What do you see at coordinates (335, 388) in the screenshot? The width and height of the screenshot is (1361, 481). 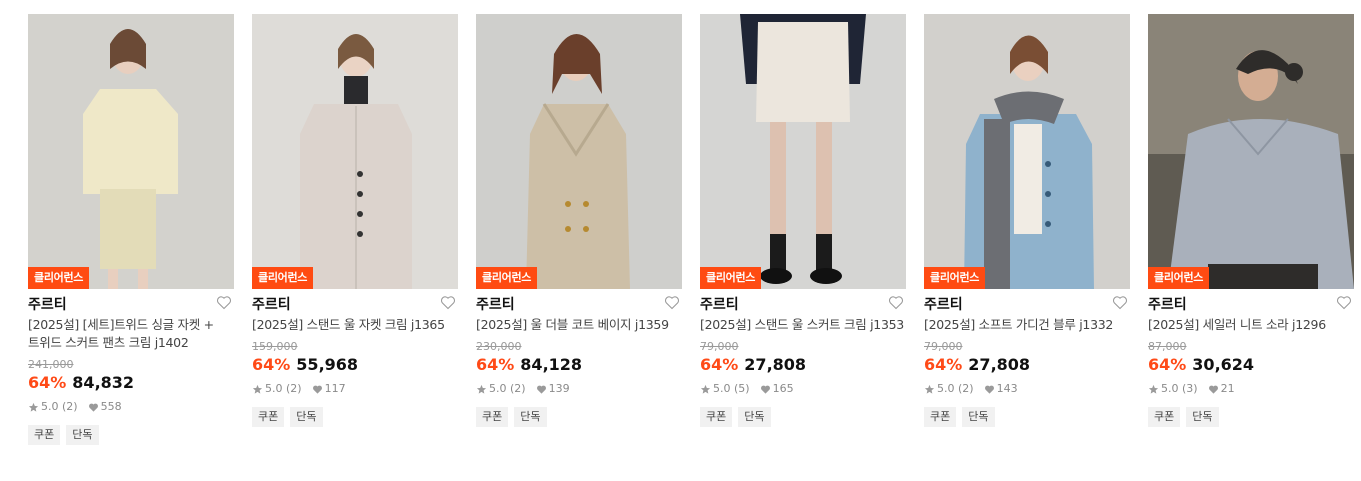 I see `like-count: 117` at bounding box center [335, 388].